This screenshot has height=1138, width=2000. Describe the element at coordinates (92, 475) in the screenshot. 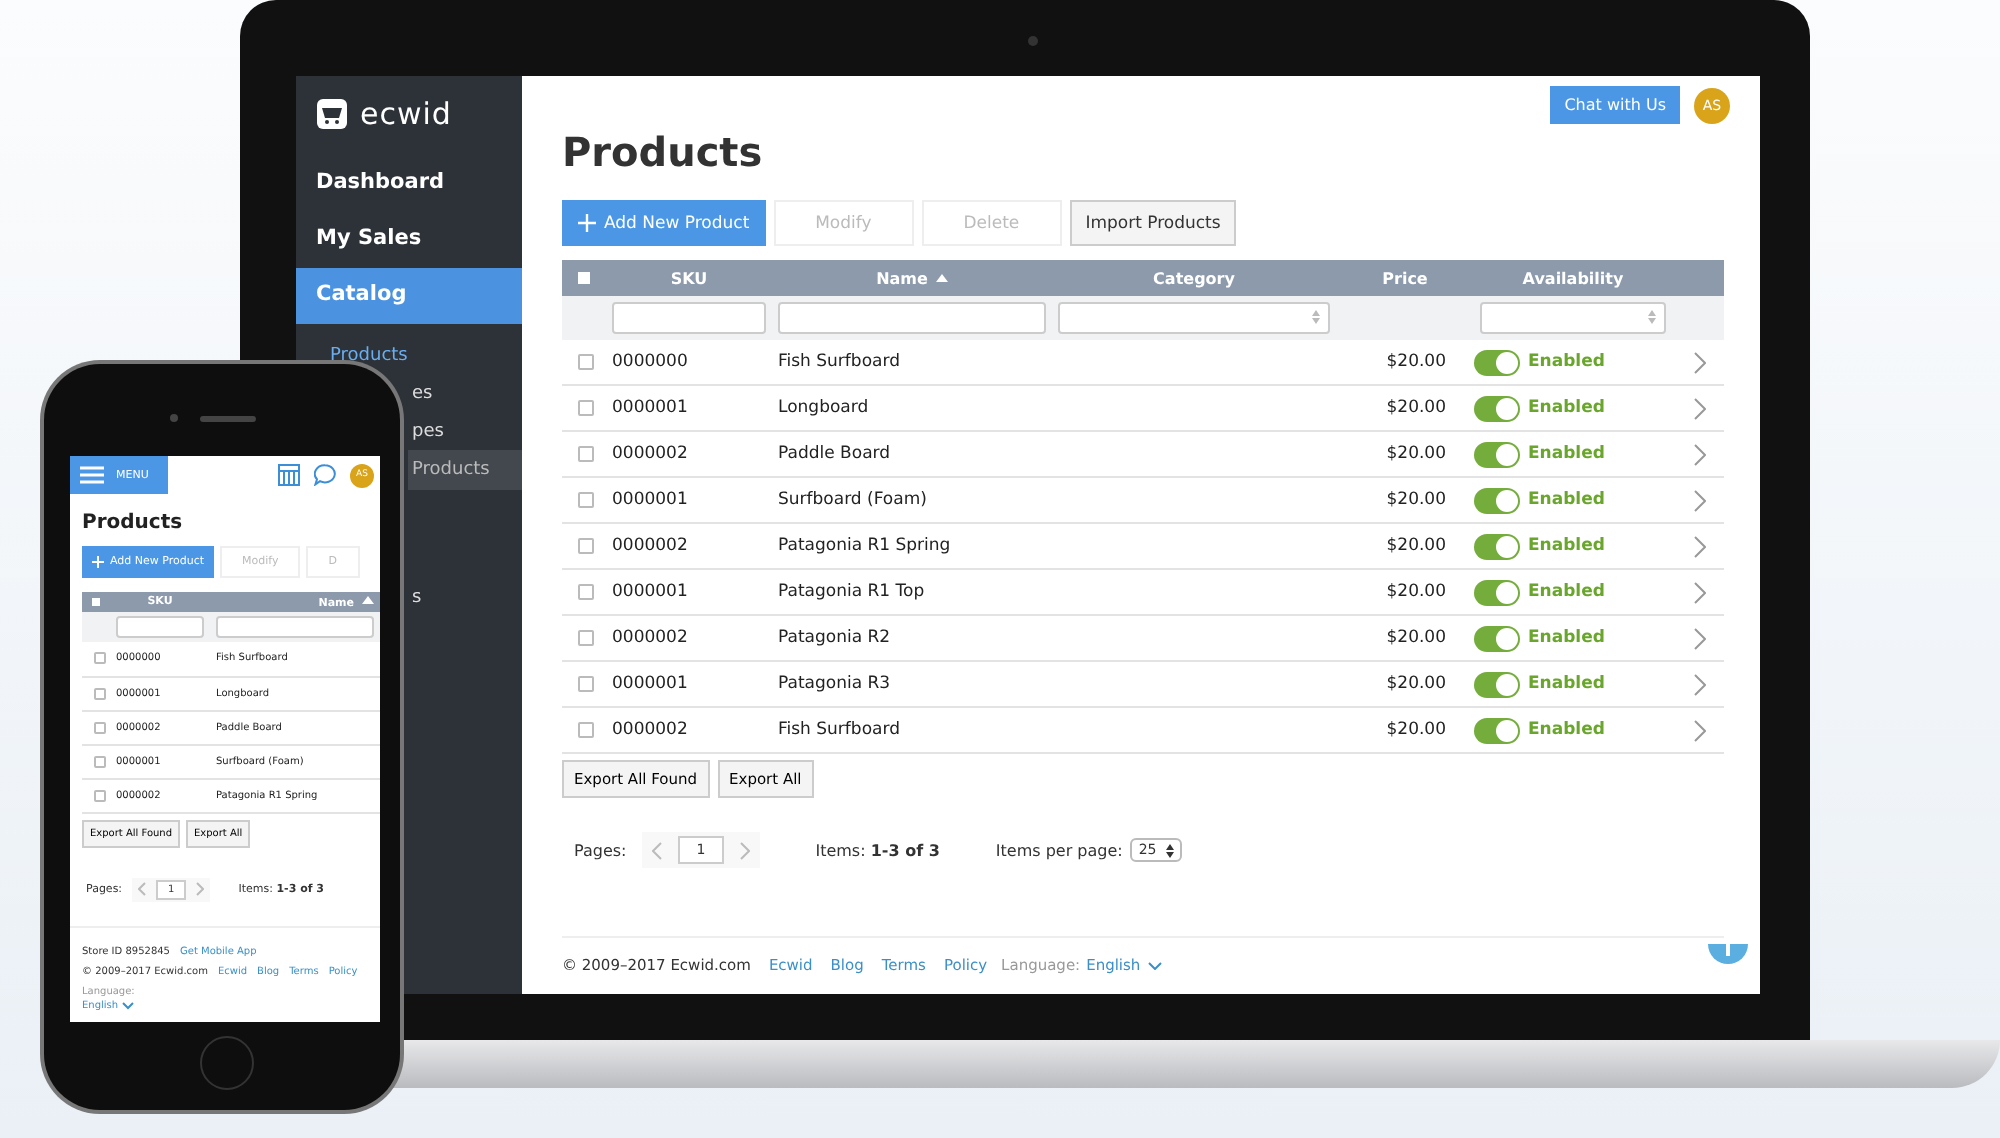

I see `menu-icon` at that location.